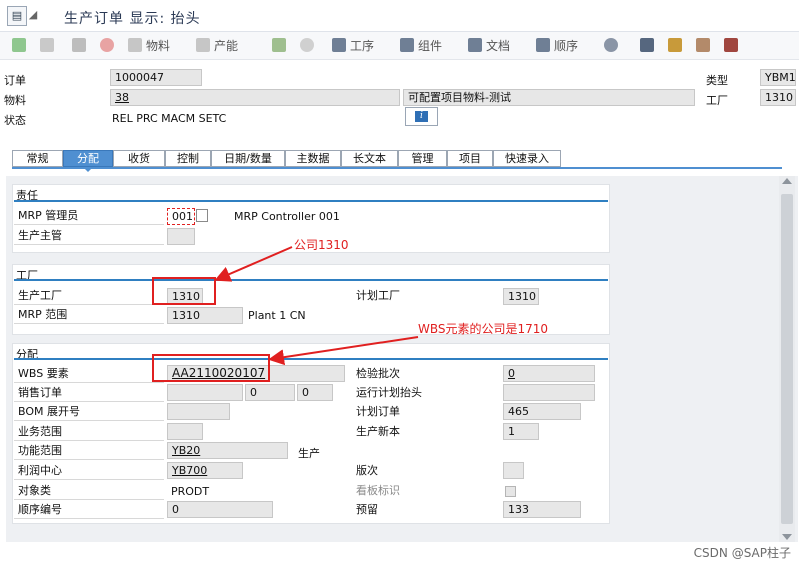  Describe the element at coordinates (316, 306) in the screenshot. I see `annotation-arrows` at that location.